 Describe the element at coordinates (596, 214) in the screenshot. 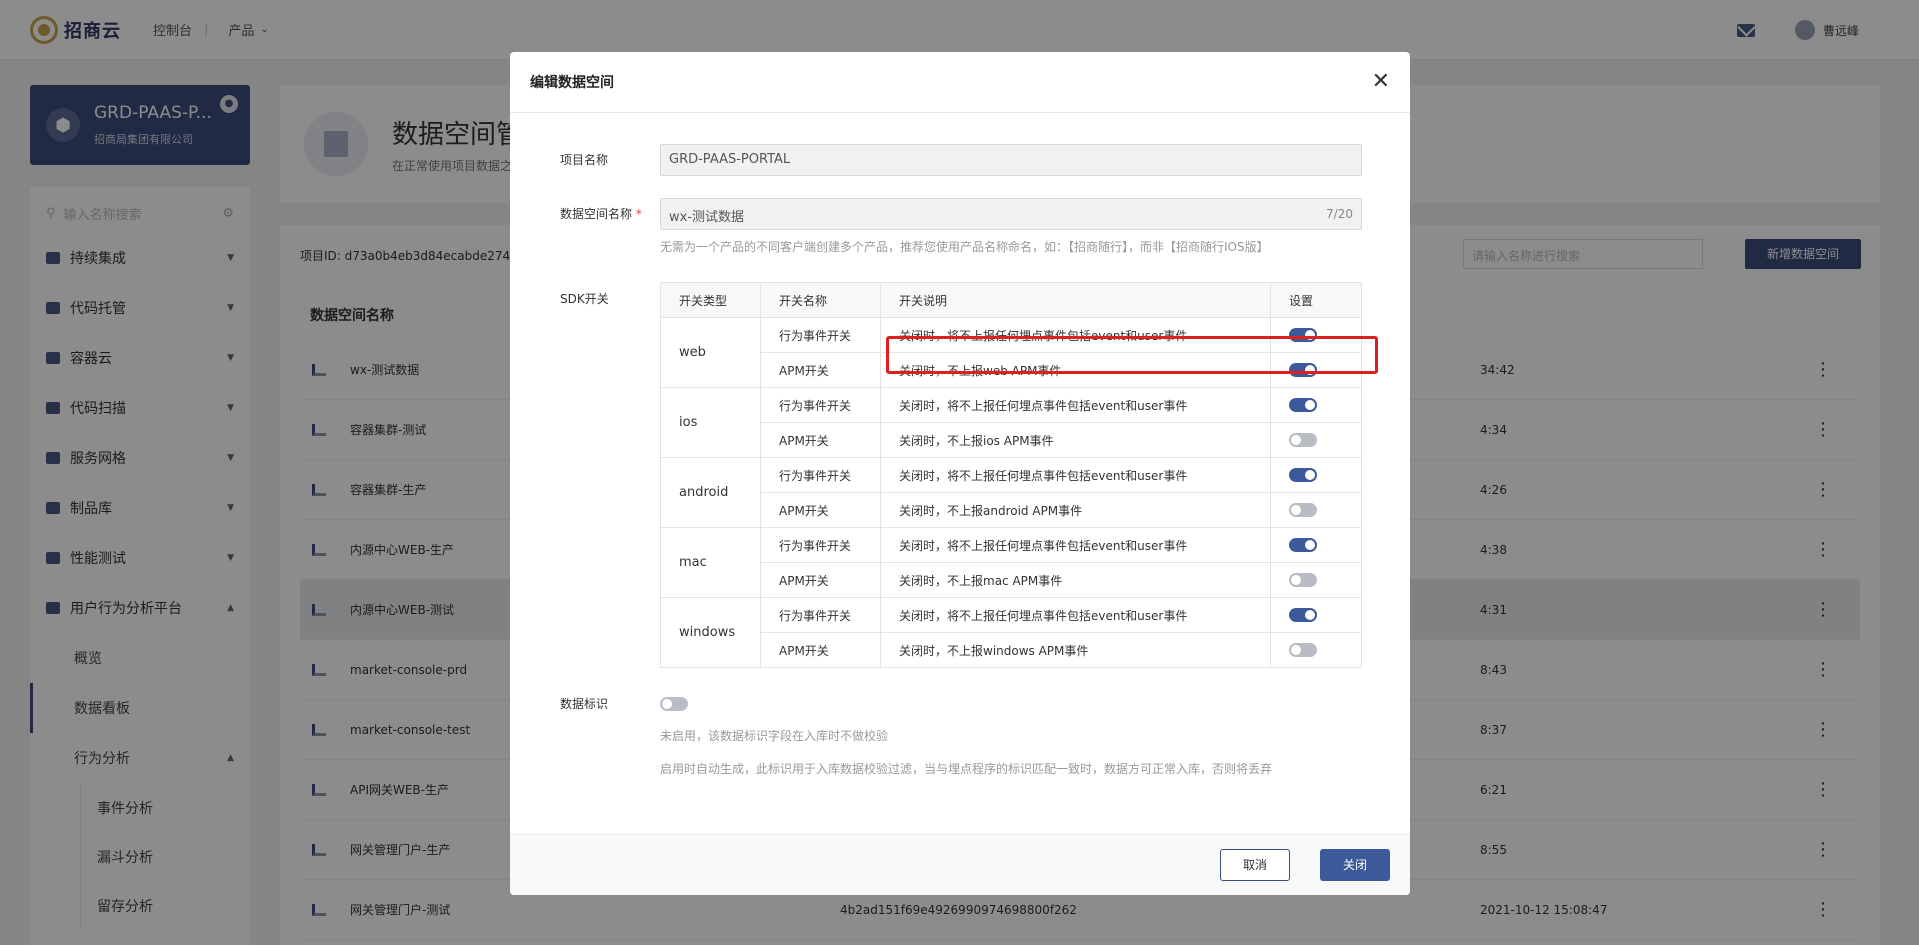

I see `space-name-label-text: 数据空间名称` at that location.